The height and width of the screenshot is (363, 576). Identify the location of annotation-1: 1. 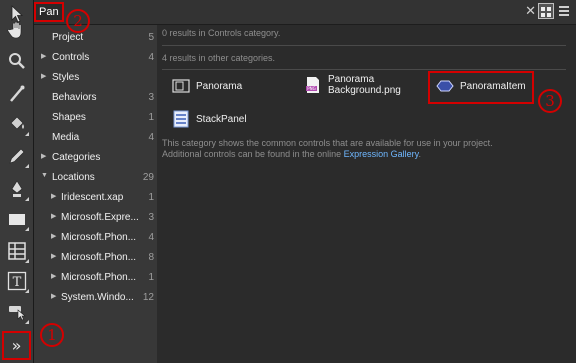
(52, 335).